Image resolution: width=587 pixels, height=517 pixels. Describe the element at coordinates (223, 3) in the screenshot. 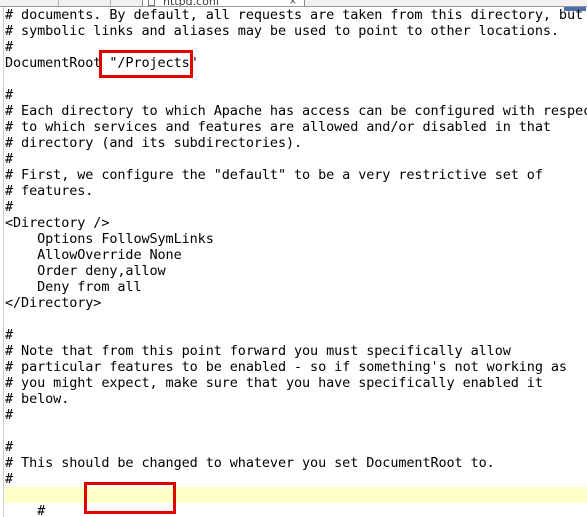

I see `tab-httpd-conf: httpd.conf ×` at that location.